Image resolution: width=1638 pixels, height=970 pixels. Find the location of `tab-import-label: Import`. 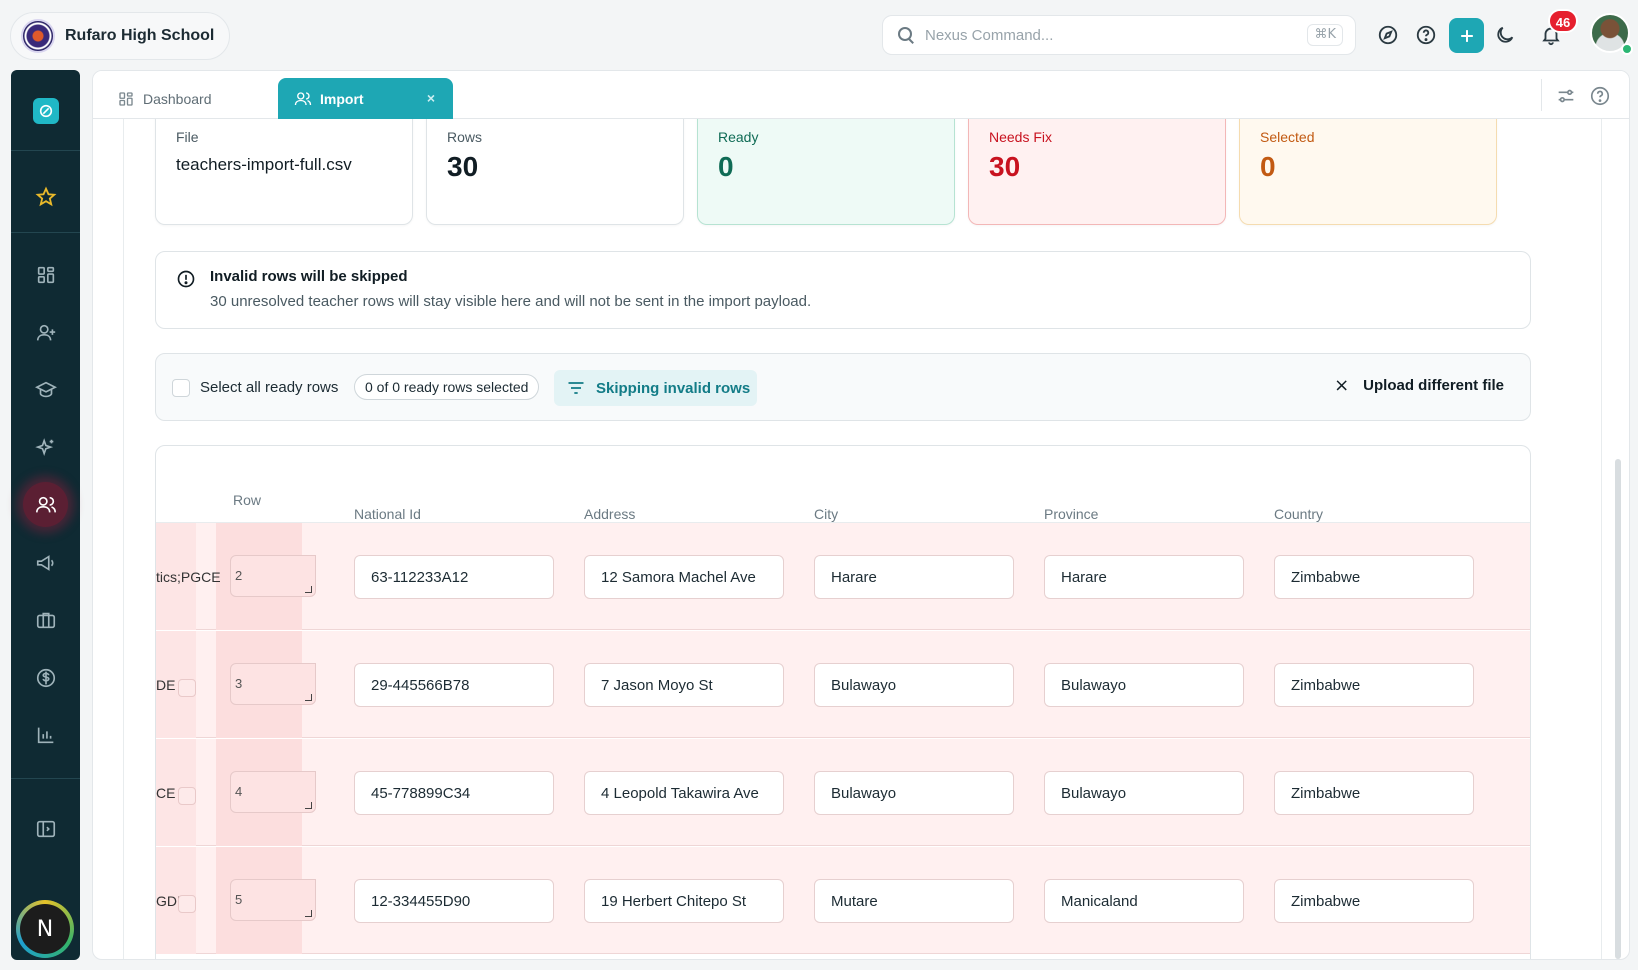

tab-import-label: Import is located at coordinates (342, 98).